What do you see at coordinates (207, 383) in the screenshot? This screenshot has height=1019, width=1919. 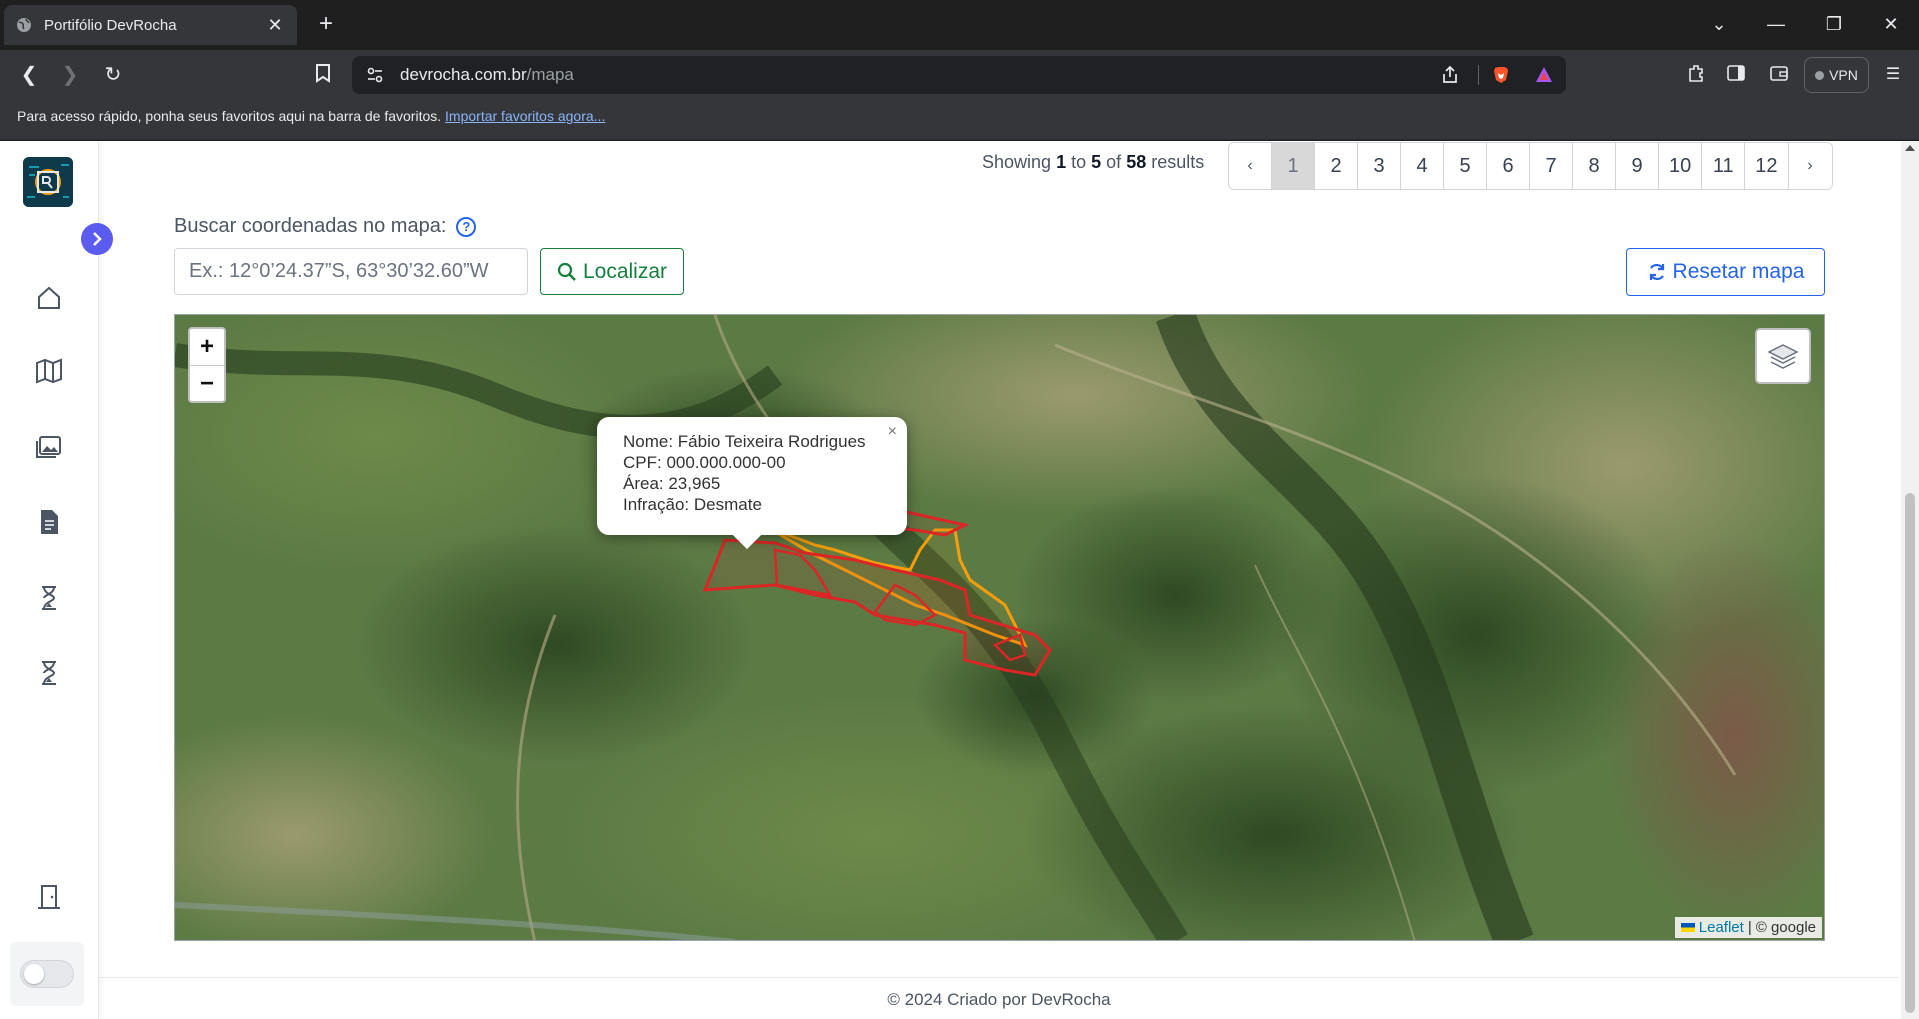 I see `zoom-out-button: −` at bounding box center [207, 383].